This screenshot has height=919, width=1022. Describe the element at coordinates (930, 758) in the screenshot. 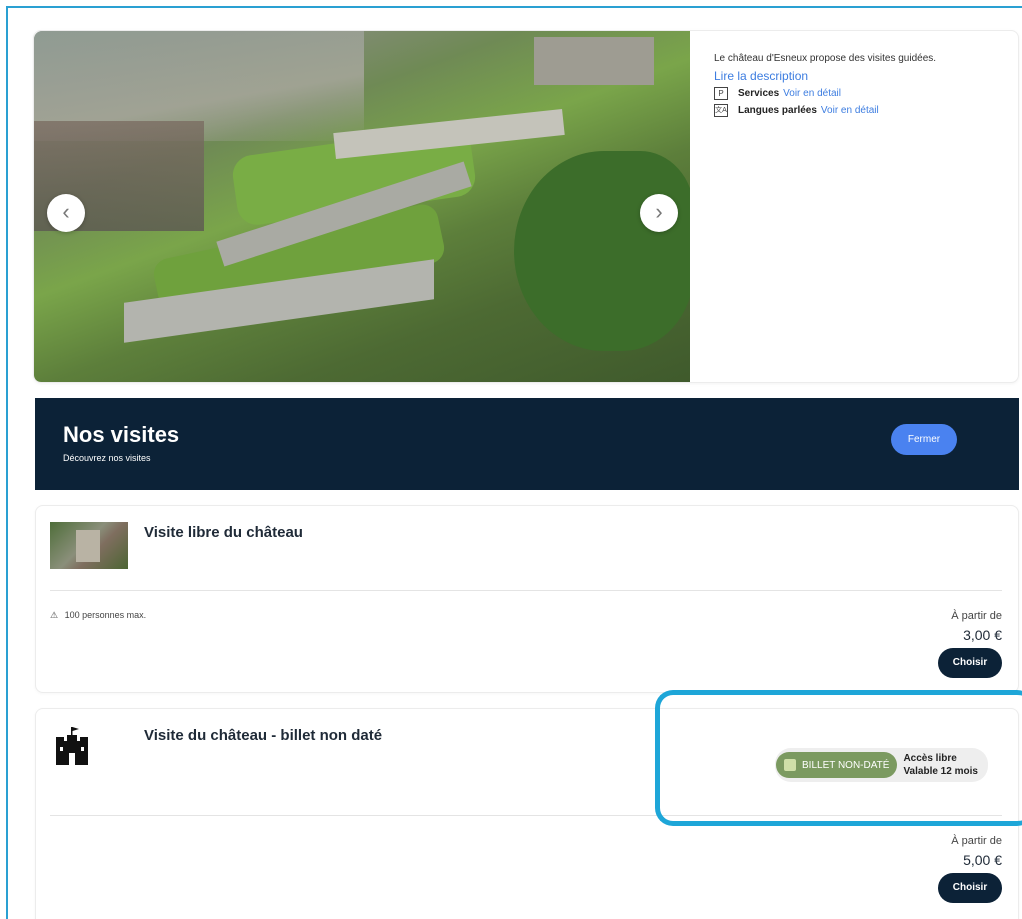

I see `access-text: Accès libre` at that location.